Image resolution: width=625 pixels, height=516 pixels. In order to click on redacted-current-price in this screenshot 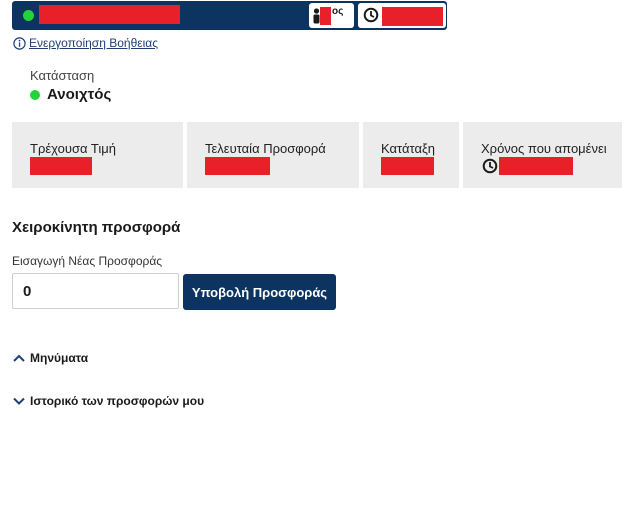, I will do `click(61, 166)`.